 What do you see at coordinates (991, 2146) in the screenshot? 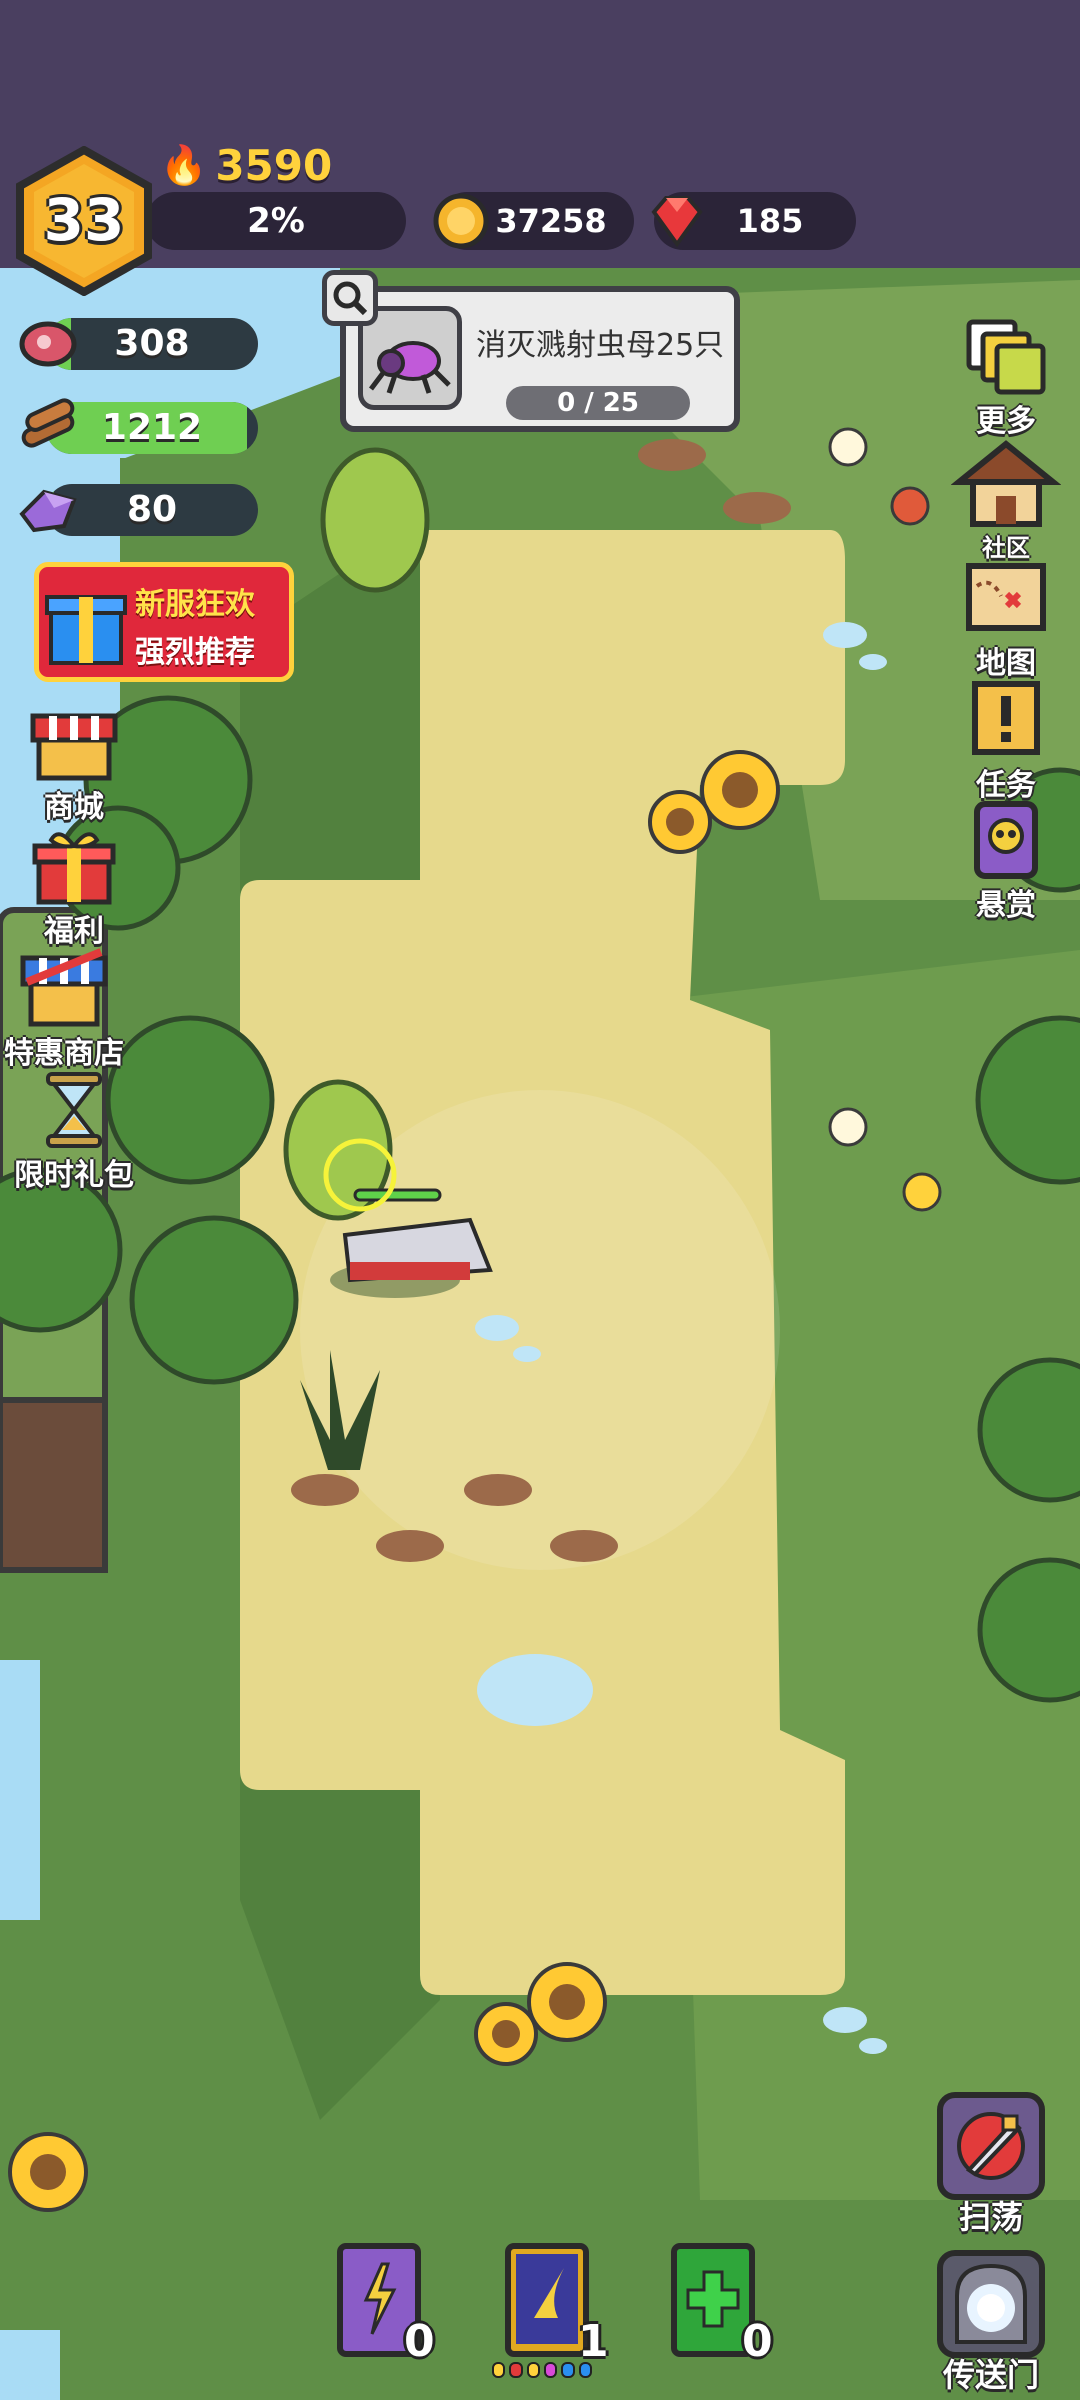
I see `sword-shield-icon` at bounding box center [991, 2146].